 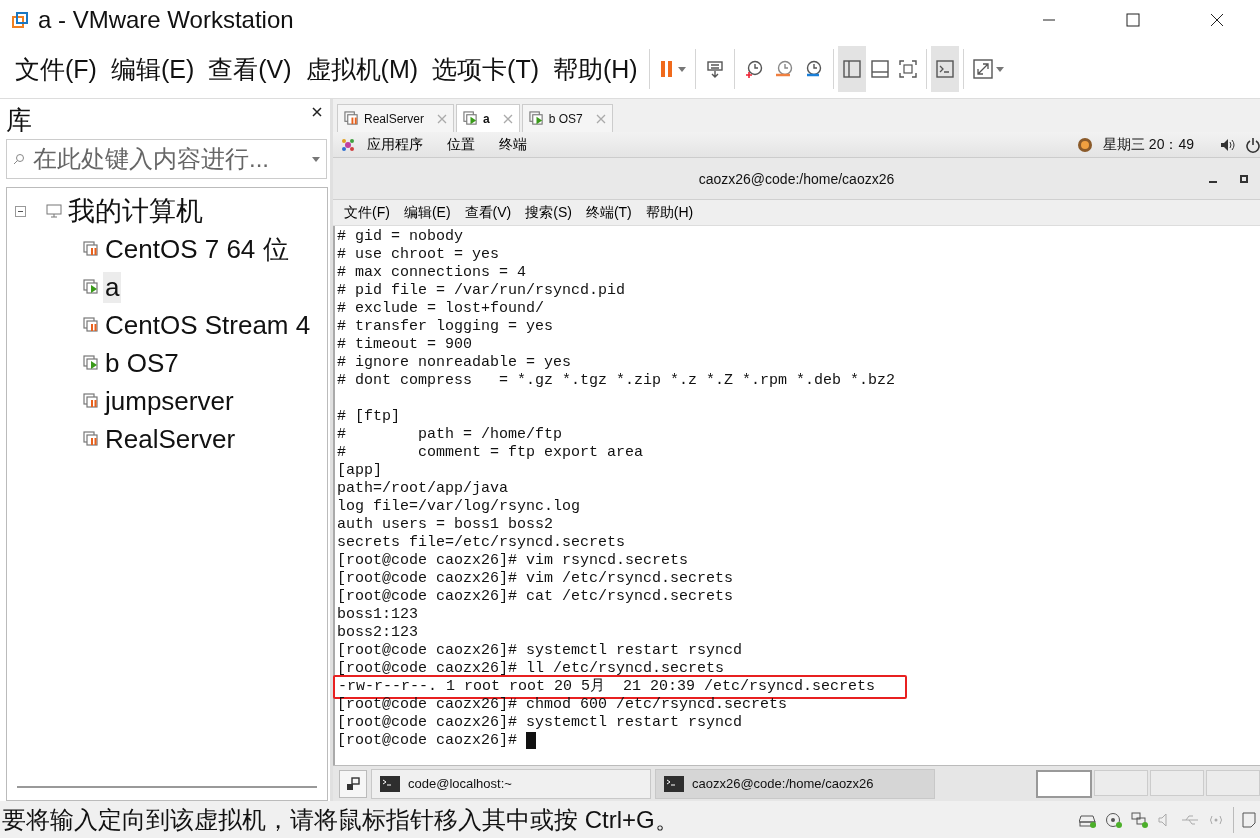 I want to click on terminal-line: [root@code caozx26]#, so click(x=798, y=741).